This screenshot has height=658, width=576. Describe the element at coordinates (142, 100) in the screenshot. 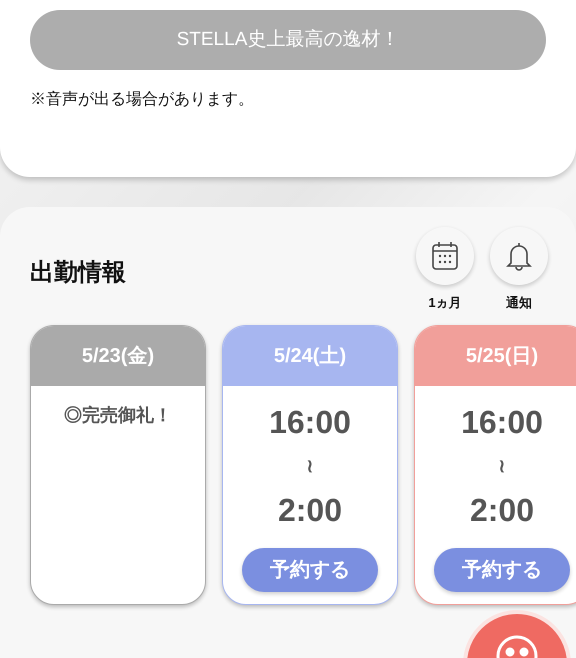

I see `notice-text: ※音声が出る場合があります。` at that location.